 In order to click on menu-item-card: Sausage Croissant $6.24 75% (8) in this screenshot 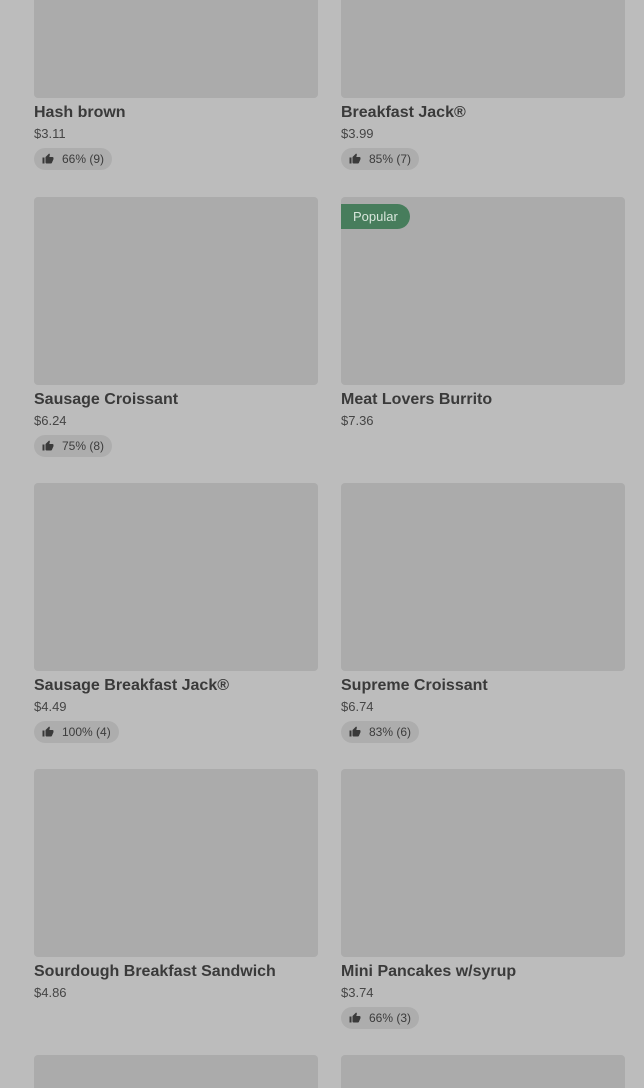, I will do `click(176, 327)`.